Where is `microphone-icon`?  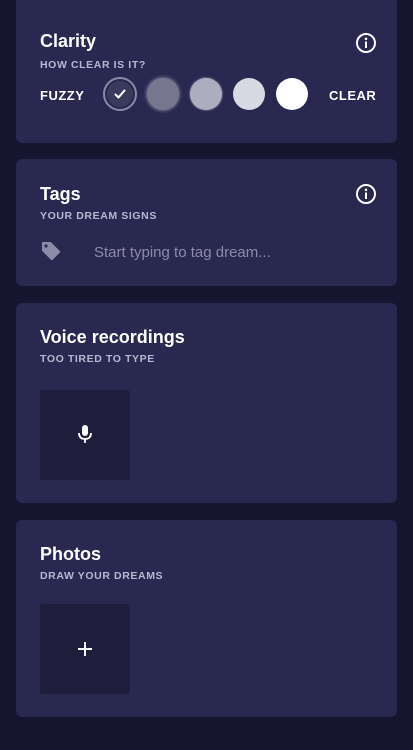
microphone-icon is located at coordinates (85, 434).